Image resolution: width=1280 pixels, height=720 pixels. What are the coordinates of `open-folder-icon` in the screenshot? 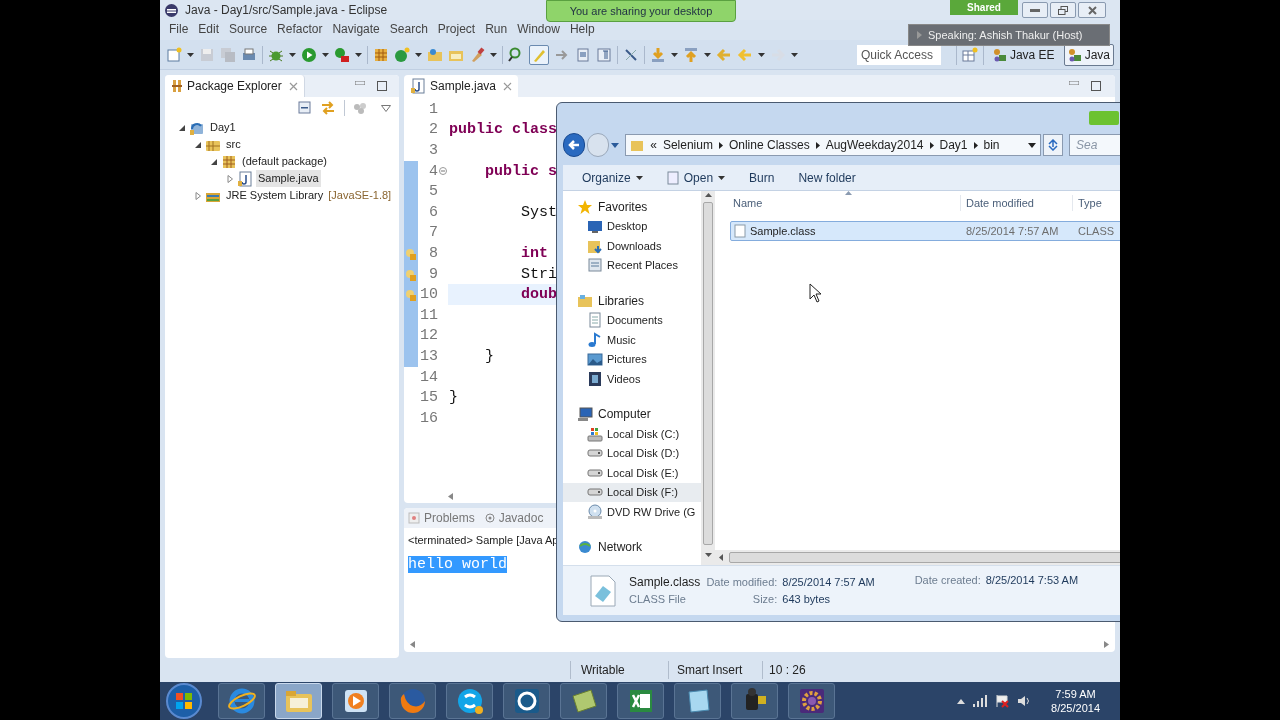 It's located at (435, 54).